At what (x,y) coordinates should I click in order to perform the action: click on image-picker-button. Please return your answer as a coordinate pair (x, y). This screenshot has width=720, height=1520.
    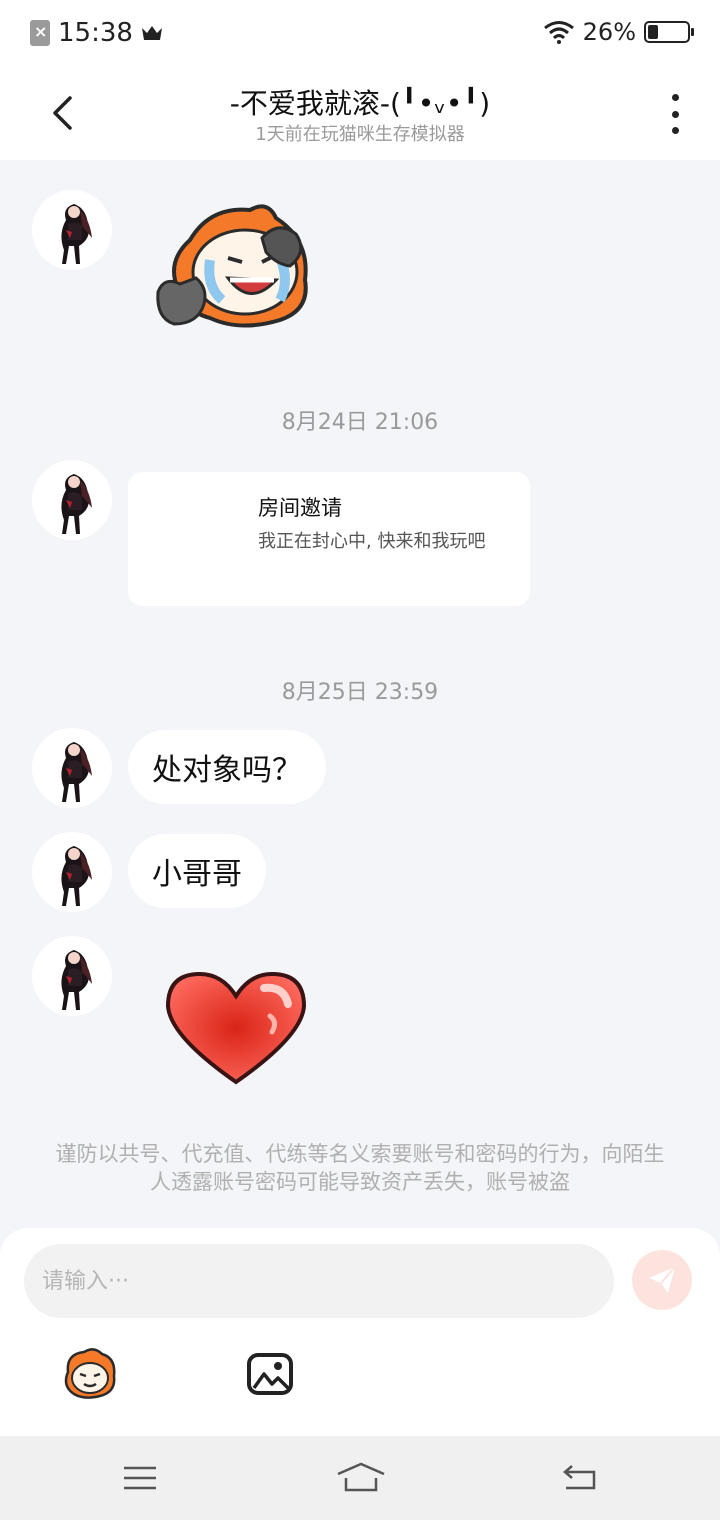
    Looking at the image, I should click on (270, 1374).